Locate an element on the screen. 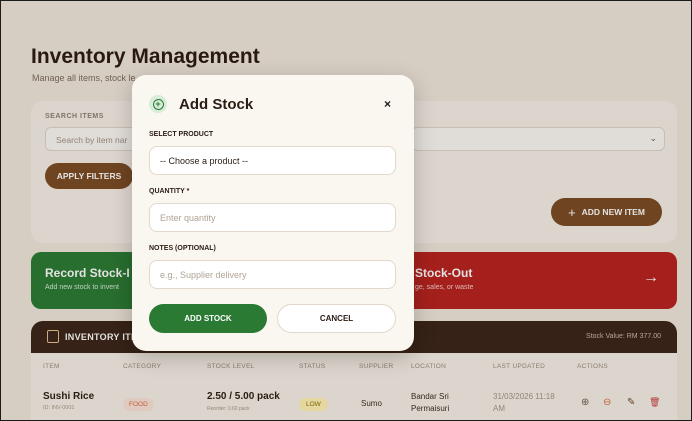 Image resolution: width=692 pixels, height=421 pixels. product-select: -- Choose a product -- is located at coordinates (272, 160).